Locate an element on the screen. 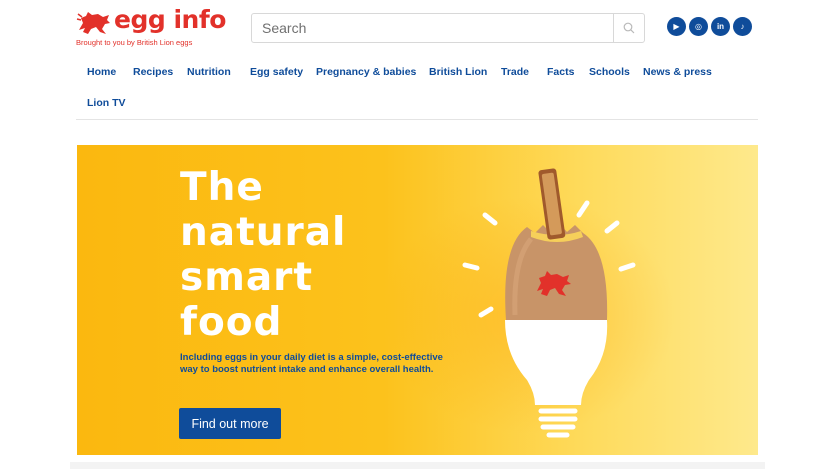  instagram-icon: ◎ is located at coordinates (698, 26).